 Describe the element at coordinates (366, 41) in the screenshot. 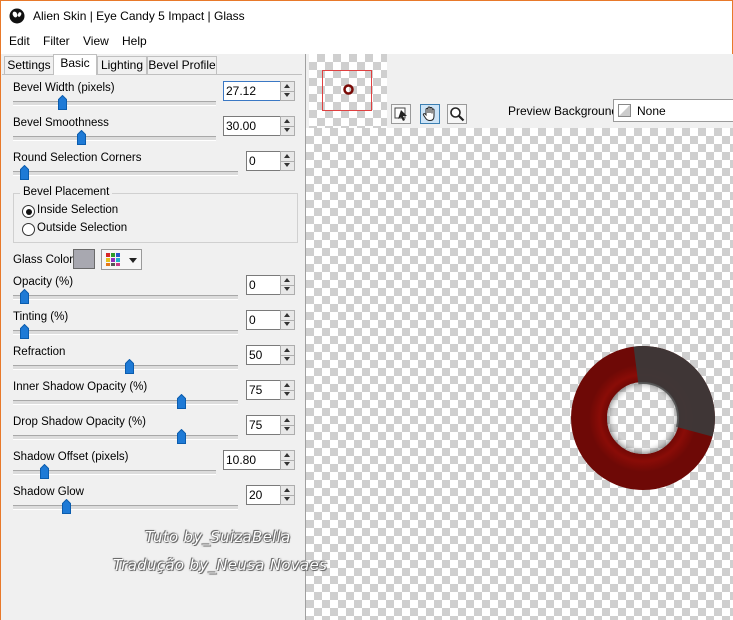

I see `menu-bar: Edit Filter View Help` at that location.